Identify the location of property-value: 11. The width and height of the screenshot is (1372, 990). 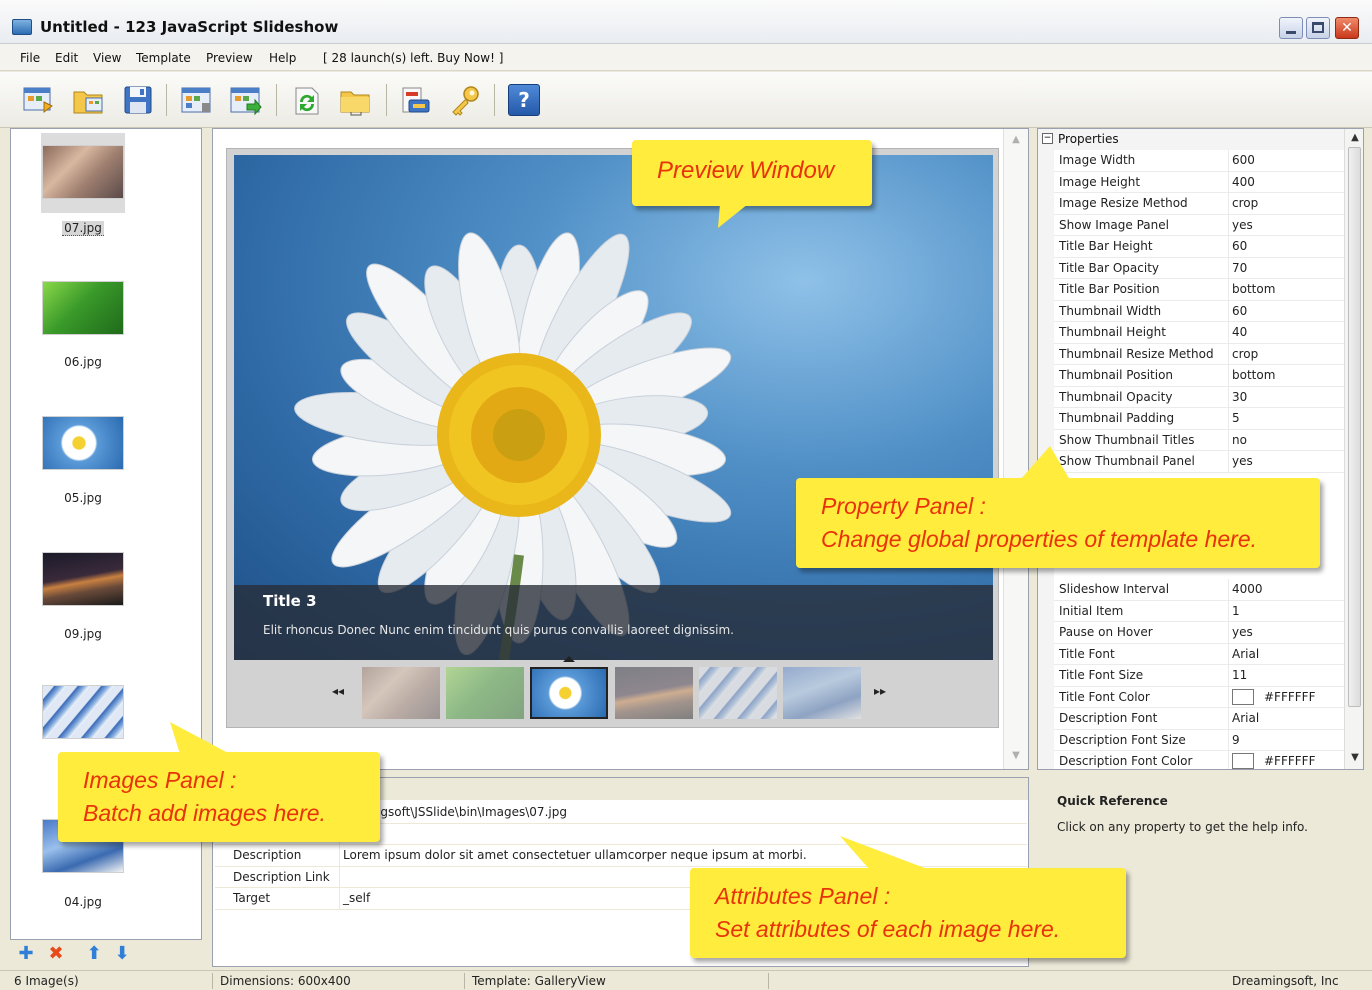
(1239, 675).